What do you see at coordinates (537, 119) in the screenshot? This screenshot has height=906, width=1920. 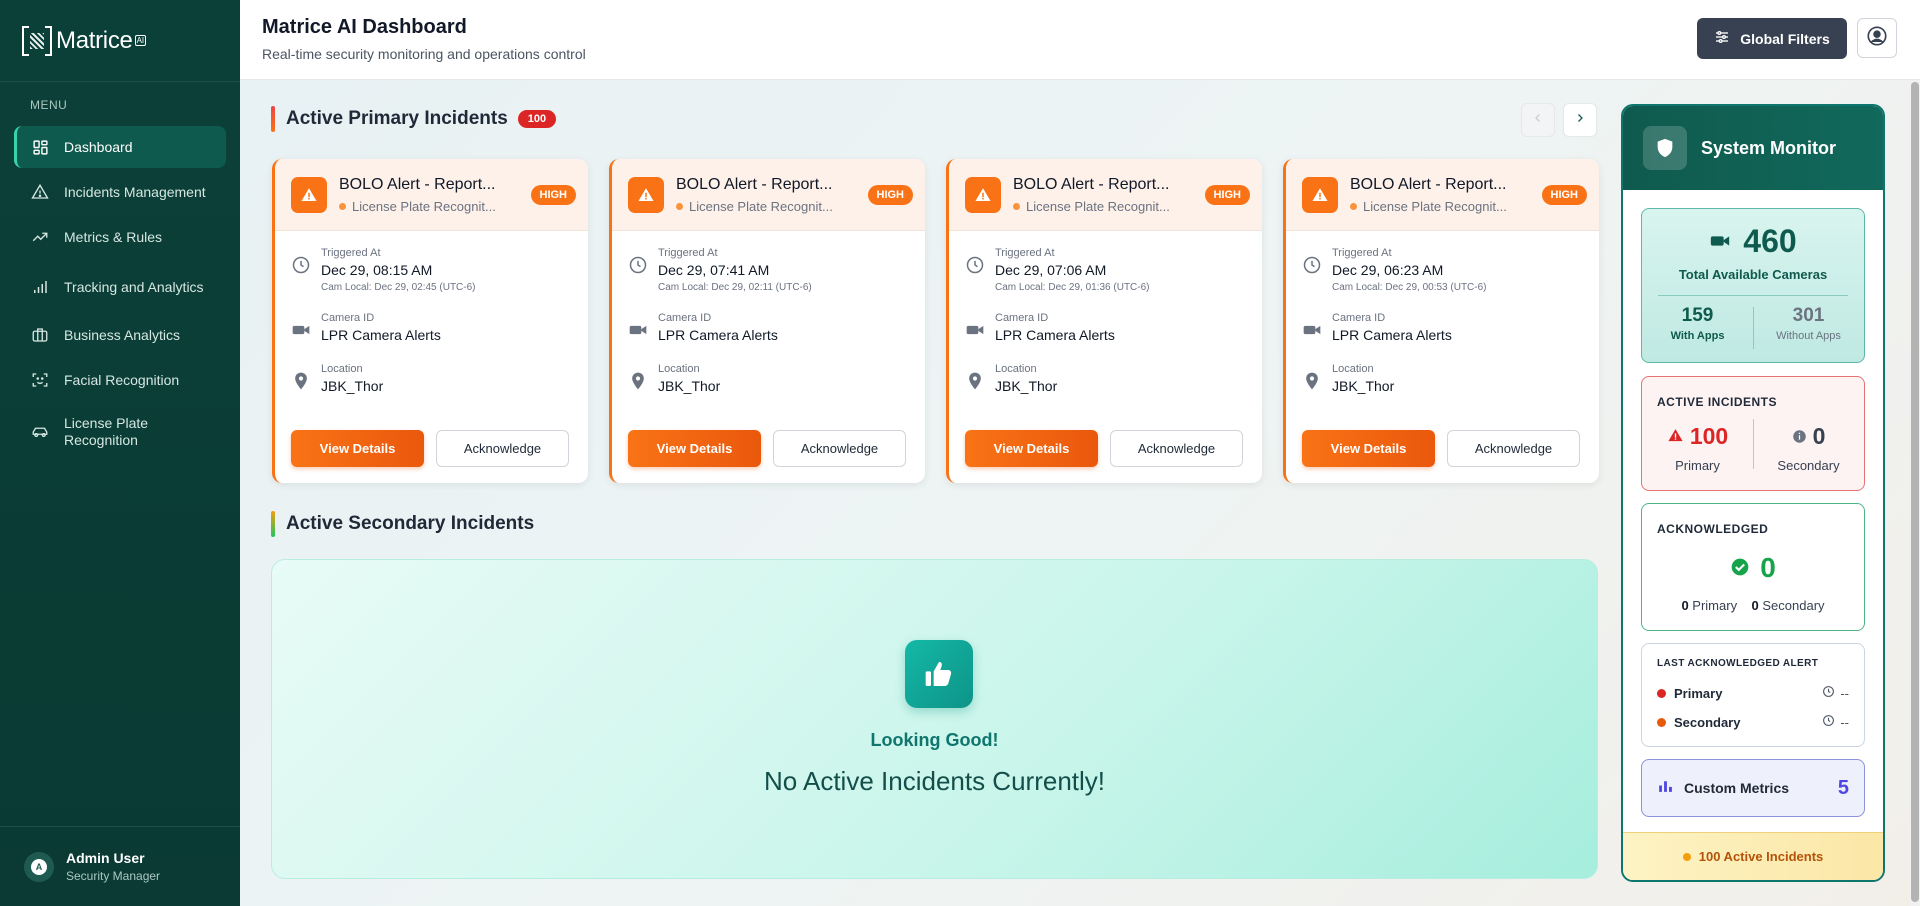 I see `primary-count-badge: 100` at bounding box center [537, 119].